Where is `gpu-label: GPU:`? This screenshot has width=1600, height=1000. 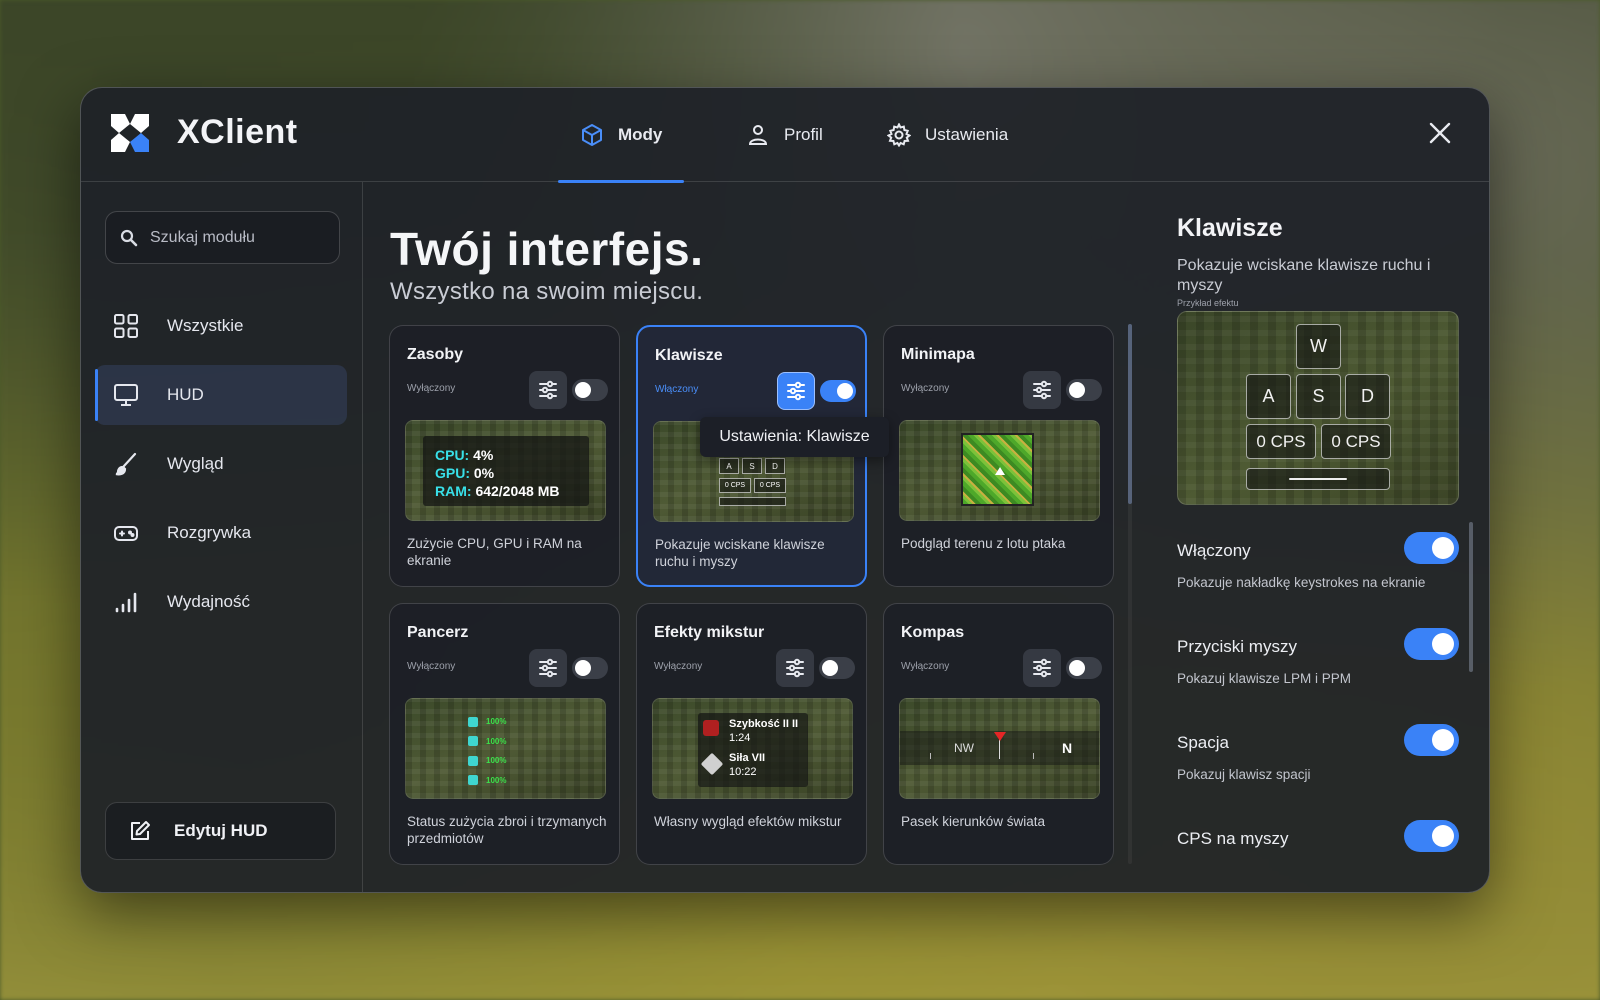 gpu-label: GPU: is located at coordinates (452, 473).